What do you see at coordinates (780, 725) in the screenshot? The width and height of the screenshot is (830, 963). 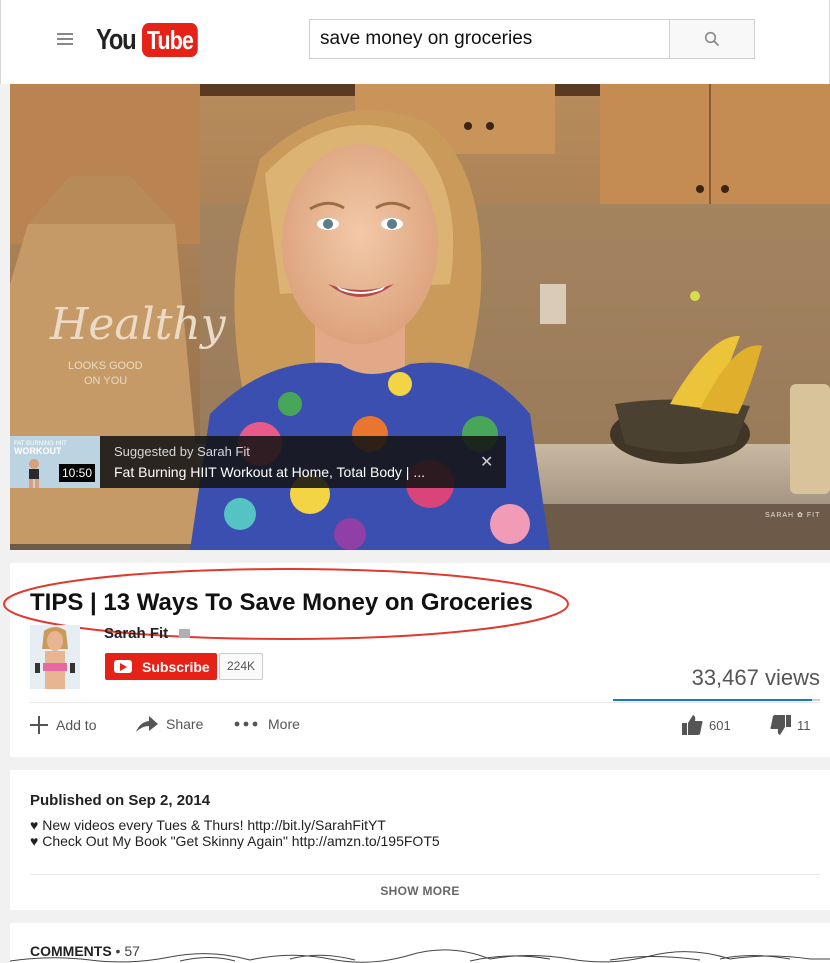 I see `thumbs-down-icon` at bounding box center [780, 725].